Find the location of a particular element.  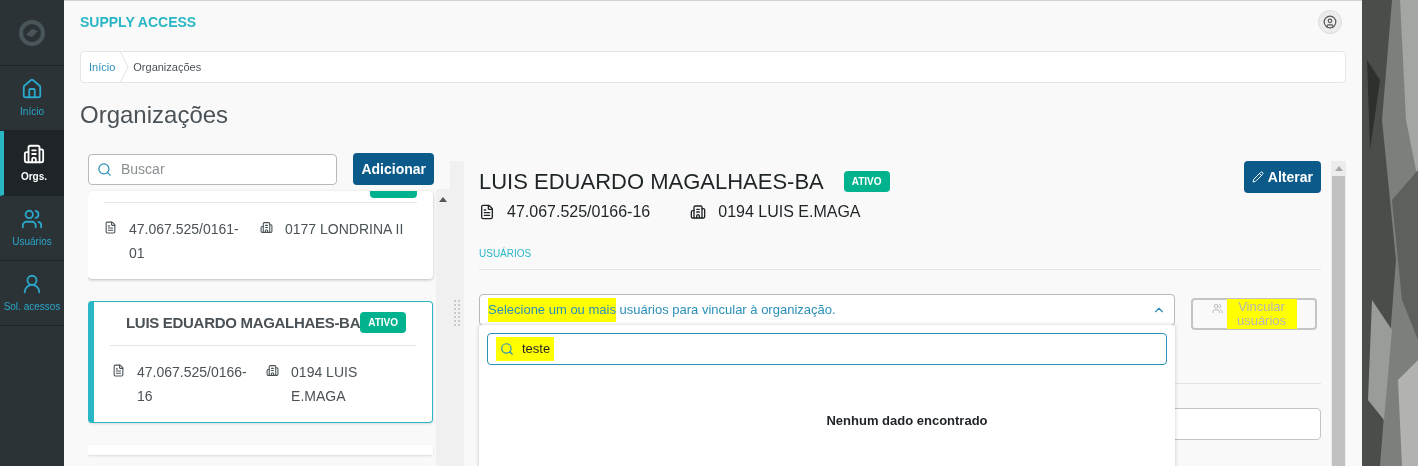

empty-message: Nenhum dado encontrado is located at coordinates (907, 421).